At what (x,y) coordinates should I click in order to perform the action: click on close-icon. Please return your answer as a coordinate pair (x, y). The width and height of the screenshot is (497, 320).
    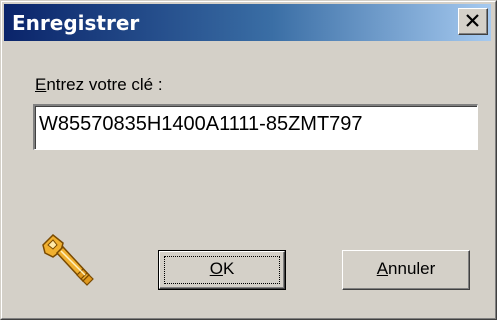
    Looking at the image, I should click on (472, 20).